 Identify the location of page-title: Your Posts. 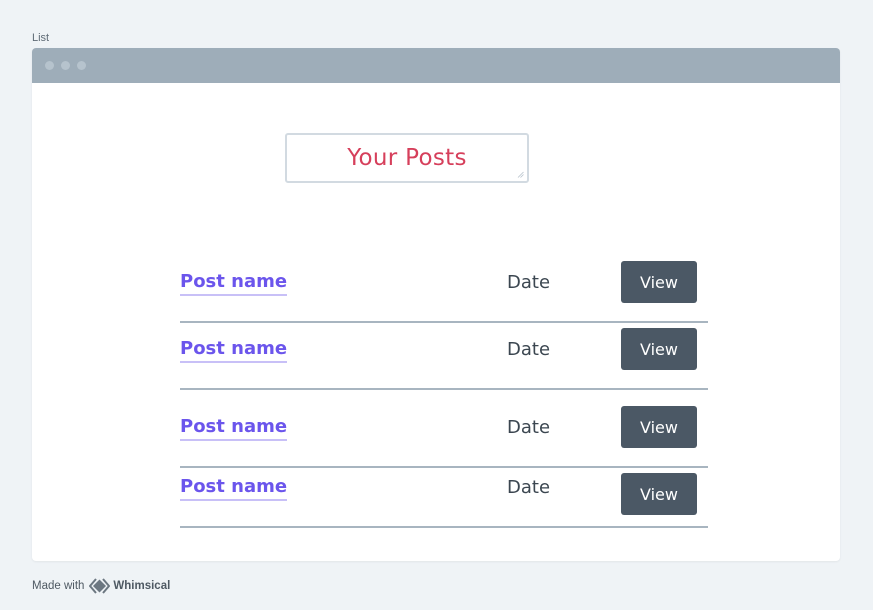
(407, 158).